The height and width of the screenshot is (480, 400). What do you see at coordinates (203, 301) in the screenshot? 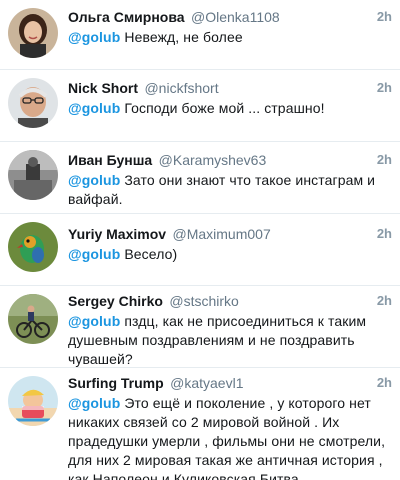
I see `author-handle: @stschirko` at bounding box center [203, 301].